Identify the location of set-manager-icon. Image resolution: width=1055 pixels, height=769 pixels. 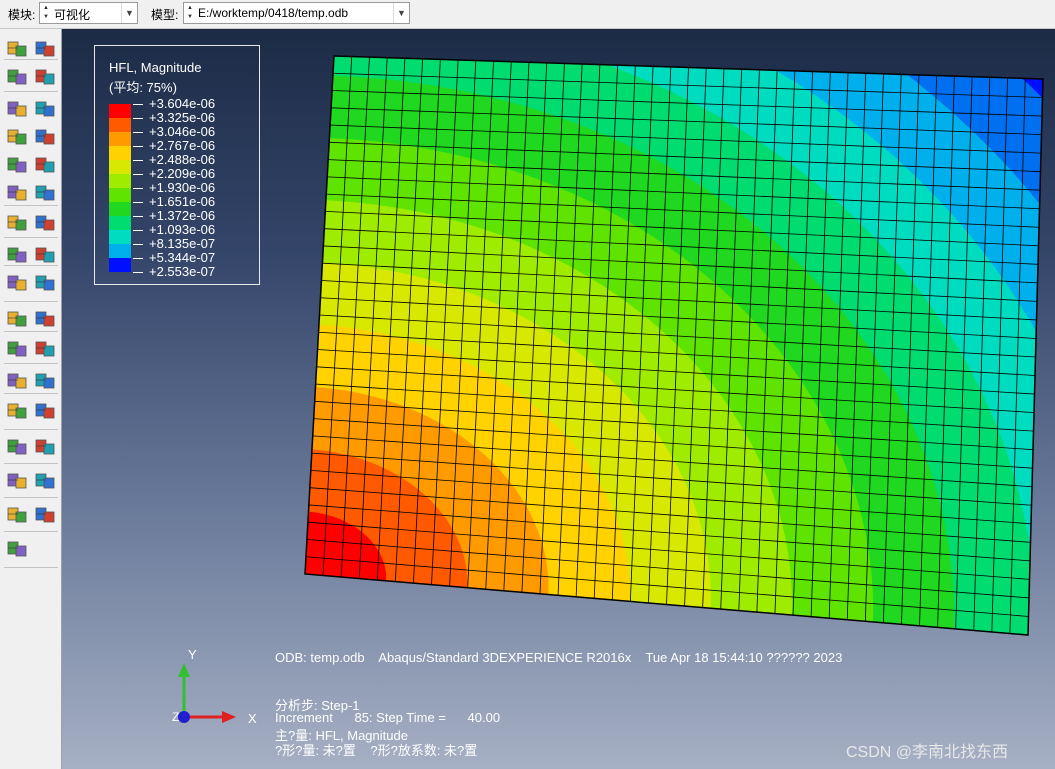
(45, 447).